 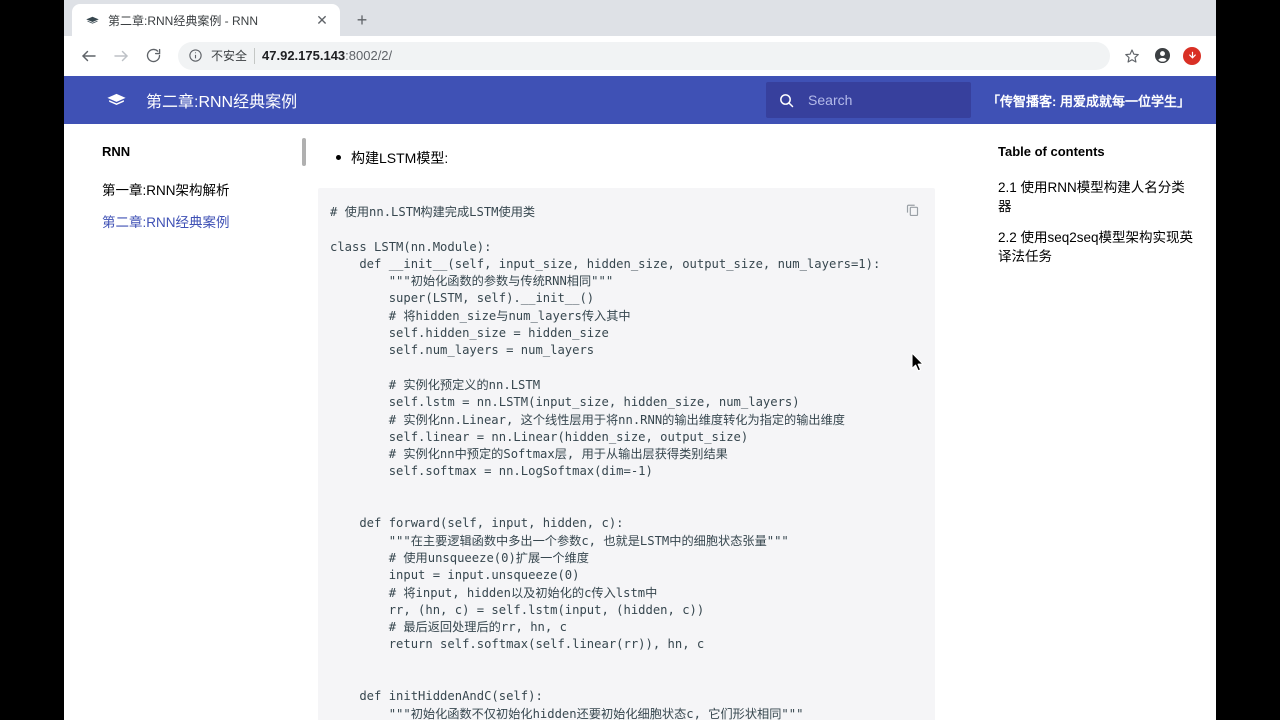 I want to click on back-button, so click(x=89, y=56).